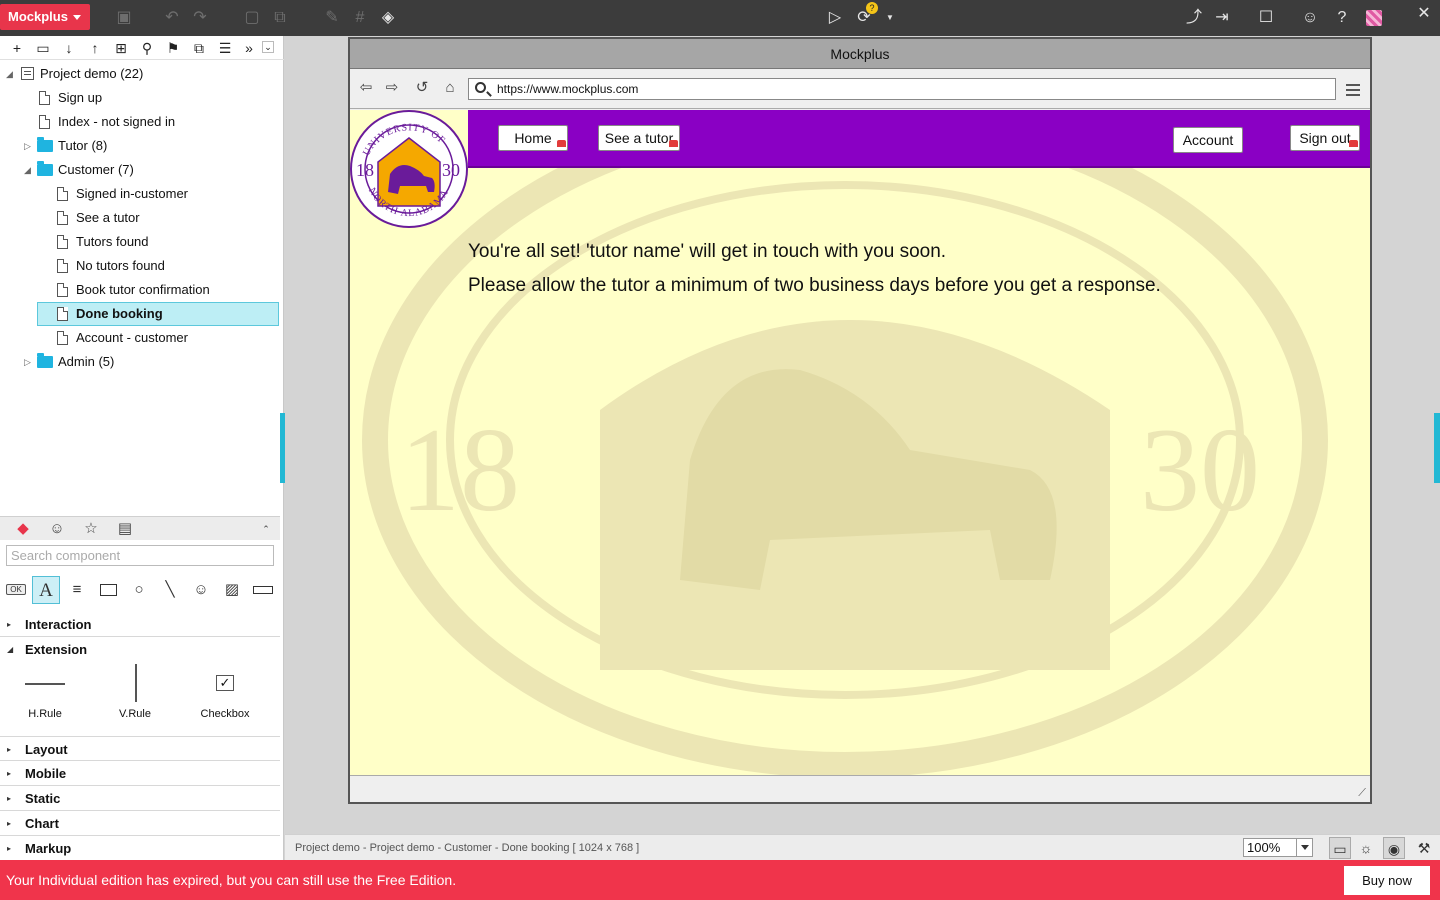  I want to click on input-shape-icon, so click(263, 590).